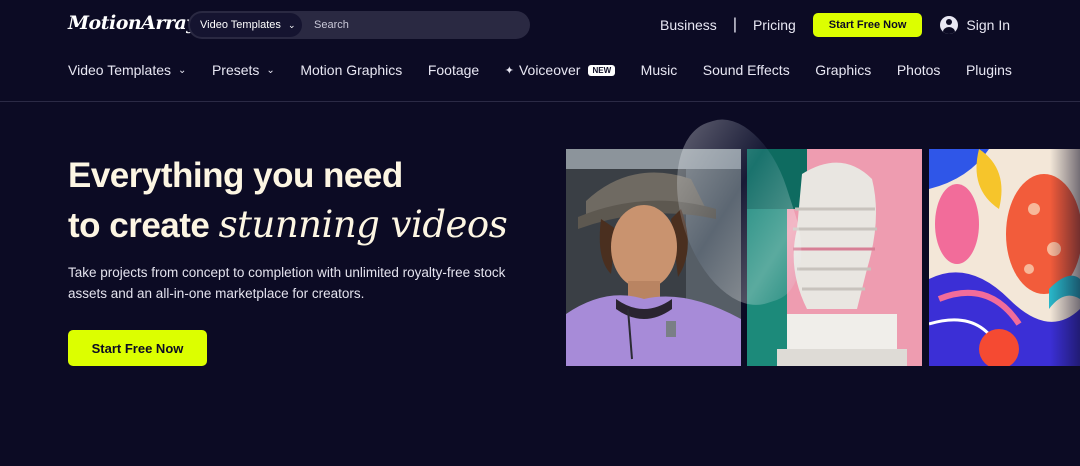  I want to click on nav-item-label: Photos, so click(918, 70).